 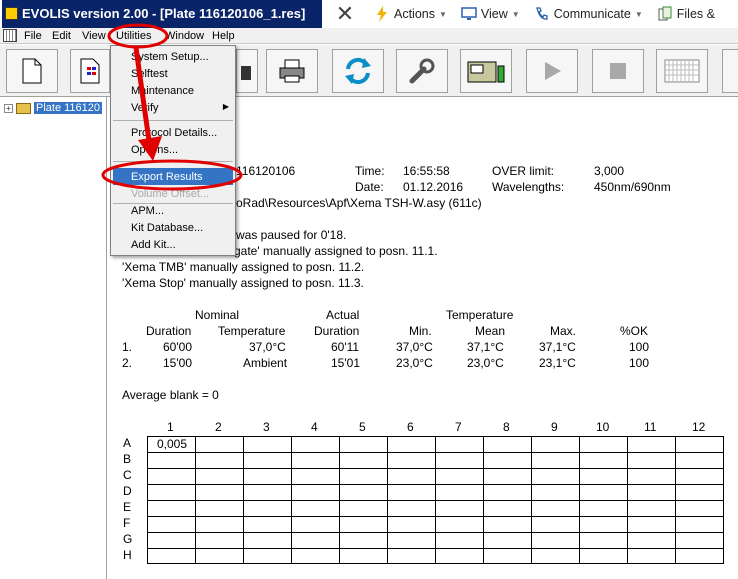 What do you see at coordinates (458, 427) in the screenshot?
I see `plate-col-header: 7` at bounding box center [458, 427].